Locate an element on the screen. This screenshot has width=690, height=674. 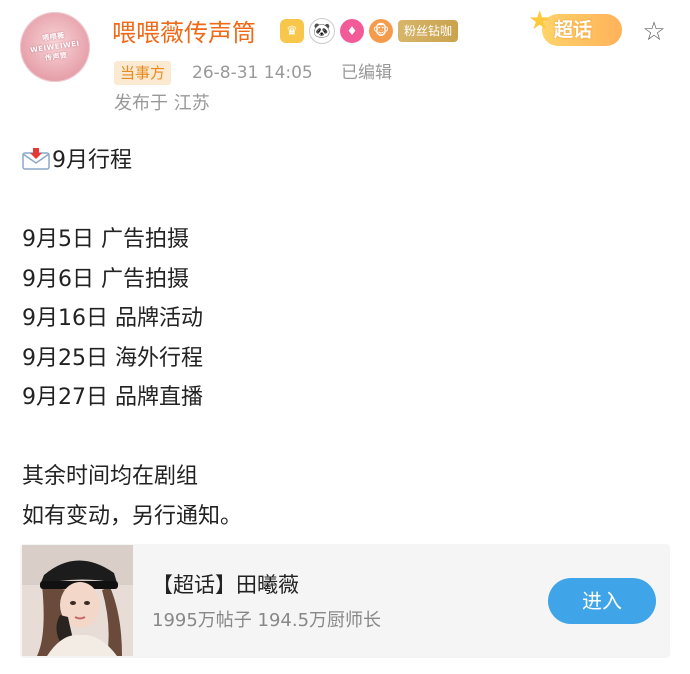
schedule-item: 9月6日 广告拍摄 is located at coordinates (105, 279).